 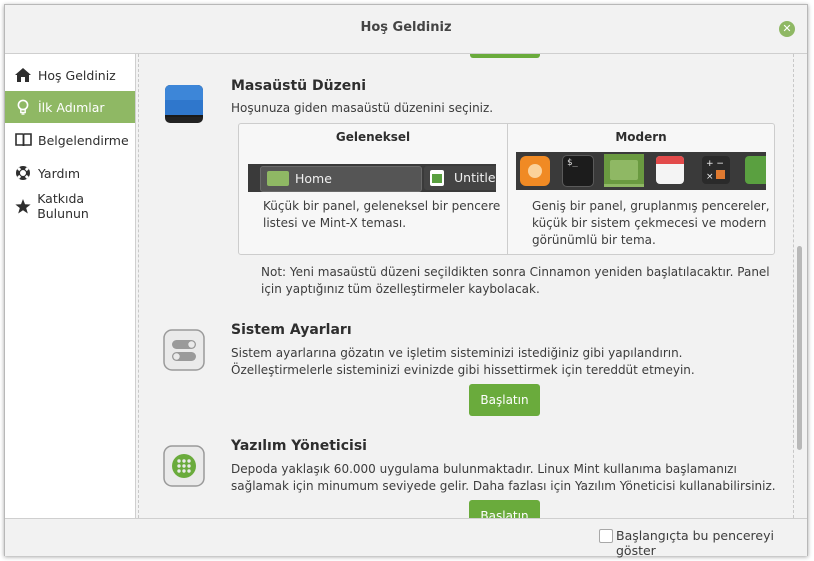 What do you see at coordinates (799, 348) in the screenshot?
I see `content-scrollbar` at bounding box center [799, 348].